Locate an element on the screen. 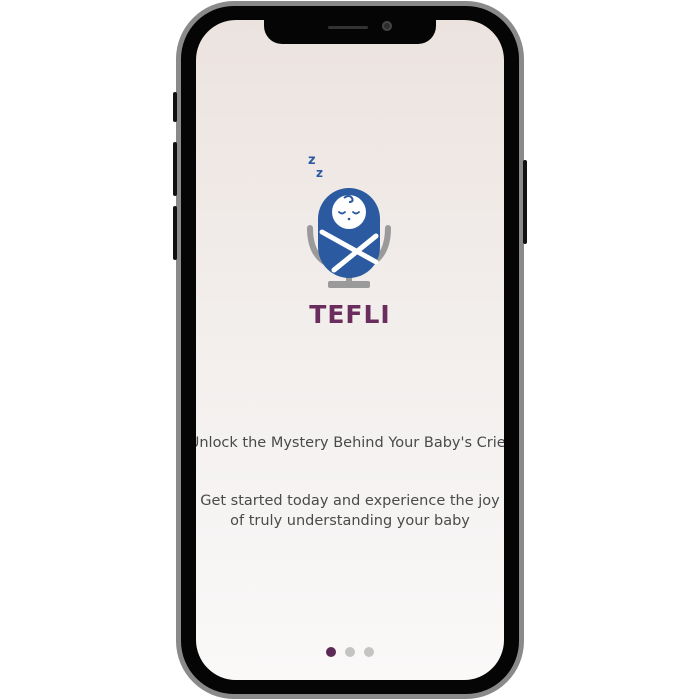 Image resolution: width=700 pixels, height=700 pixels. sleeping-baby-microphone-logo-icon: z z is located at coordinates (349, 220).